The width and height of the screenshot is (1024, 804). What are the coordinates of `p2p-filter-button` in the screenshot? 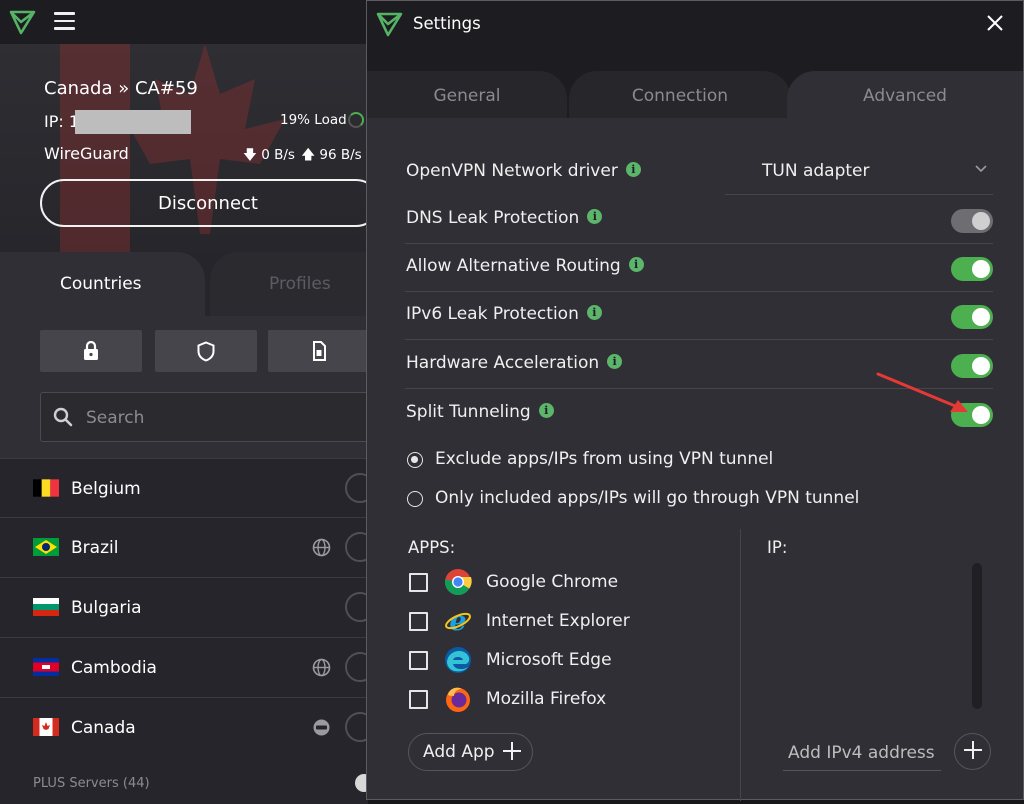 It's located at (318, 351).